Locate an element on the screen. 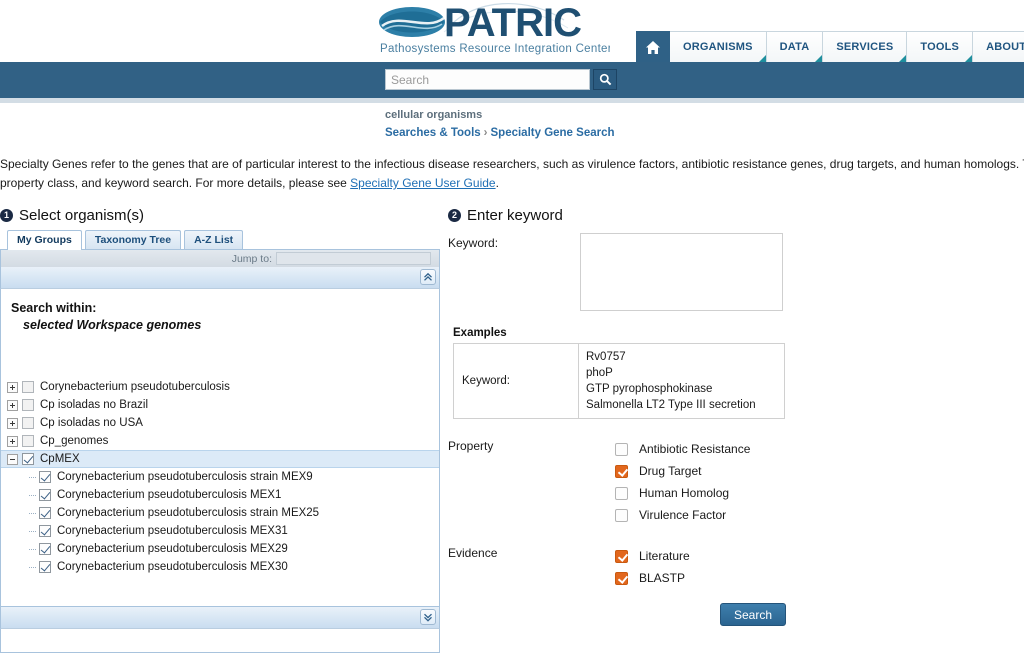 This screenshot has height=658, width=1024. tab-taxonomy-tree: Taxonomy Tree is located at coordinates (133, 239).